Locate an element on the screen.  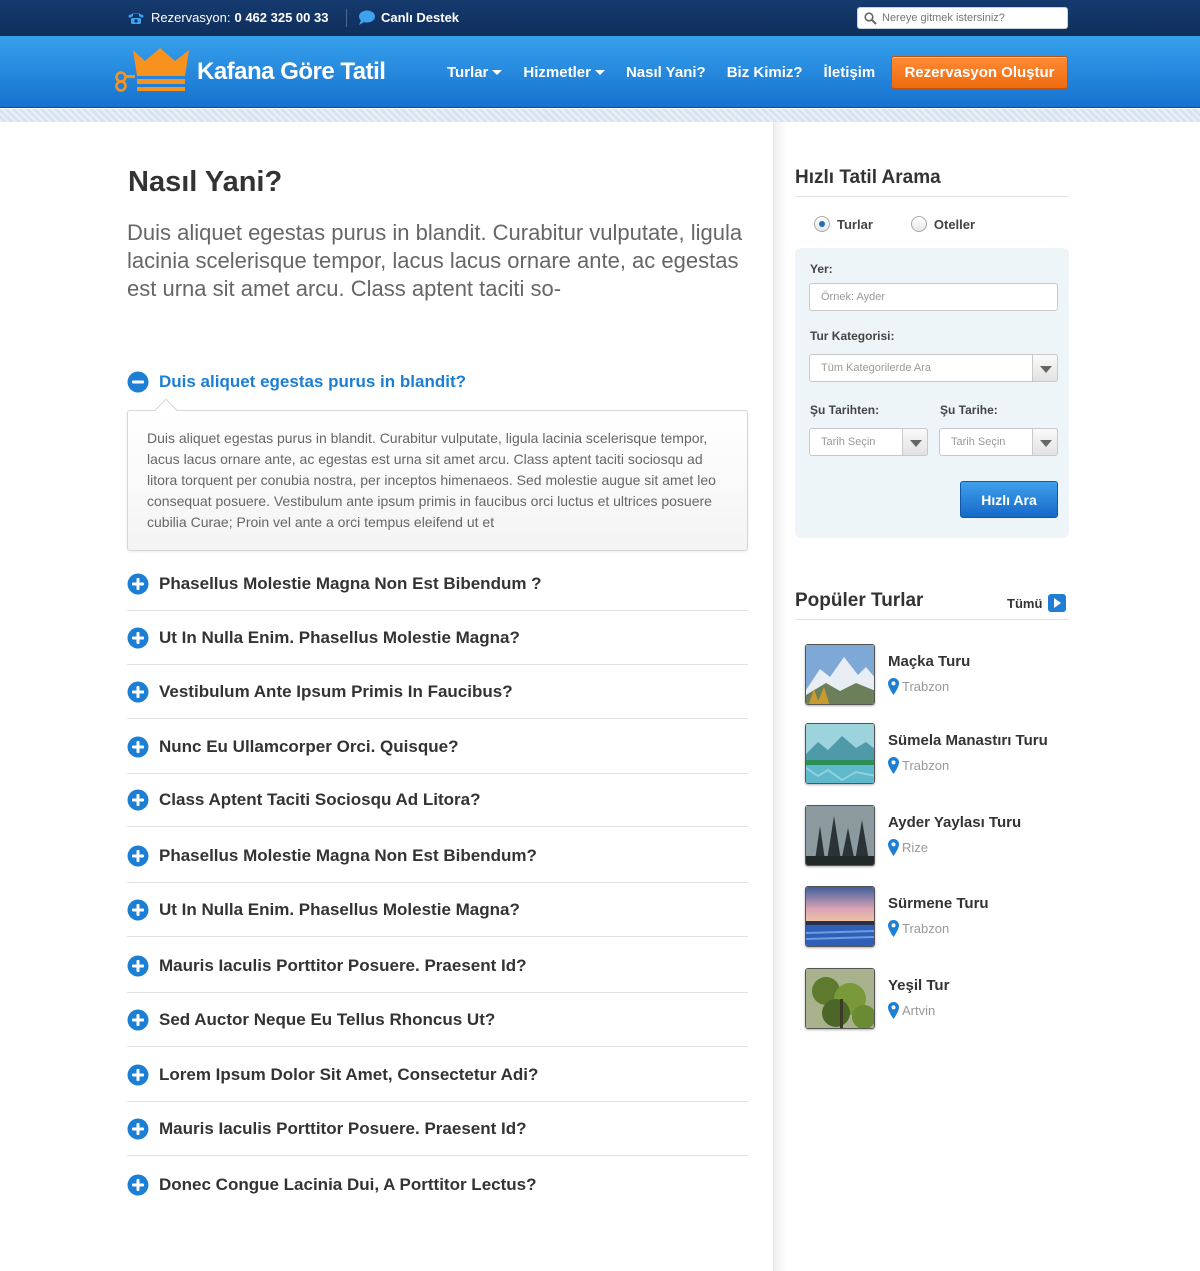
popular-tours-title: Popüler Turlar is located at coordinates (859, 600).